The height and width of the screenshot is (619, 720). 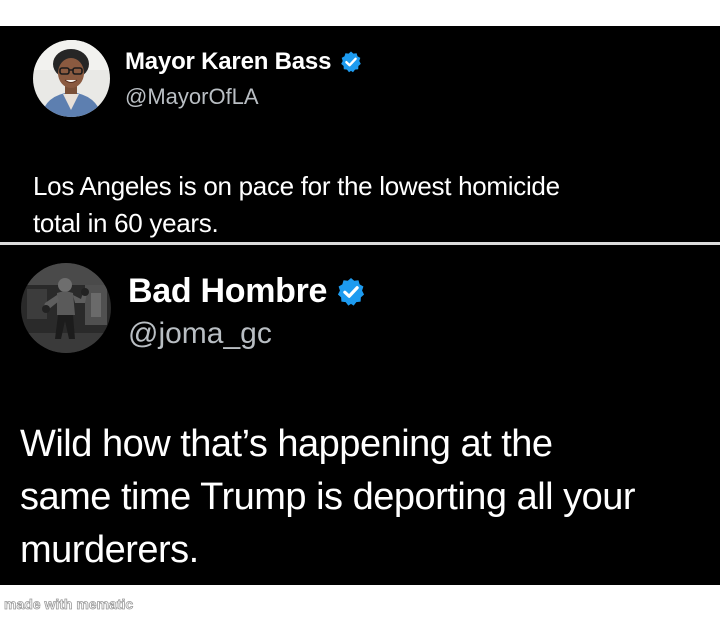 What do you see at coordinates (66, 308) in the screenshot?
I see `profile-photo-boxer-icon` at bounding box center [66, 308].